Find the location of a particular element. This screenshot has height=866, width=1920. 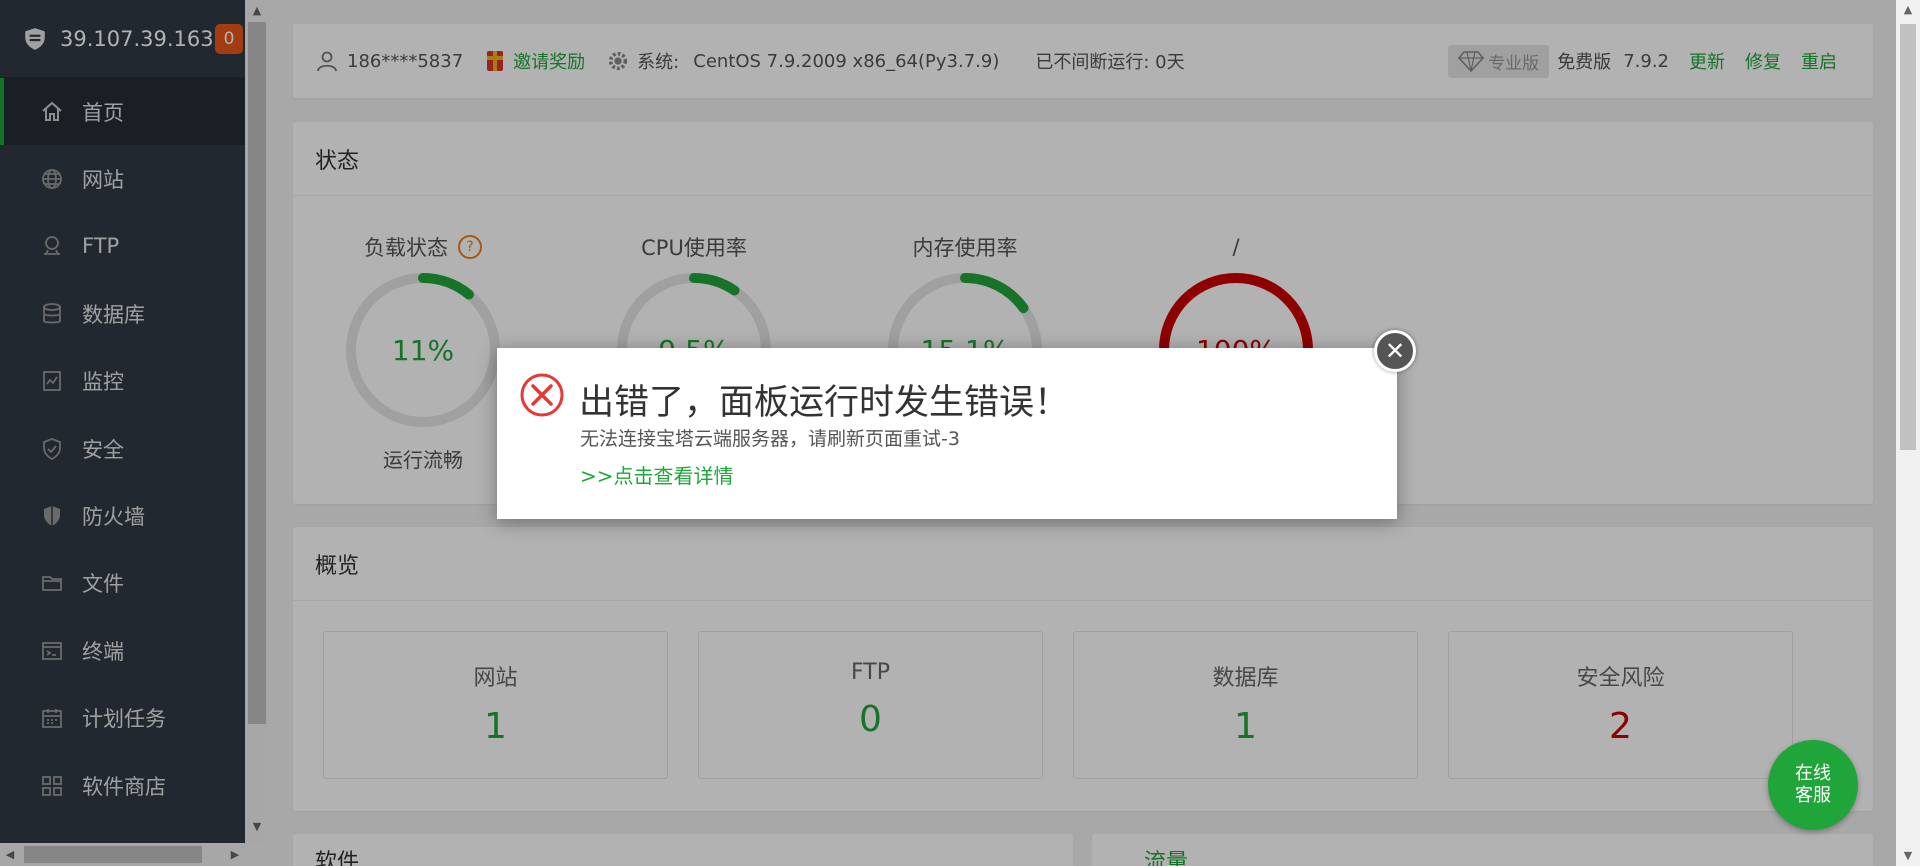

service-line2: 客服 is located at coordinates (1813, 795).